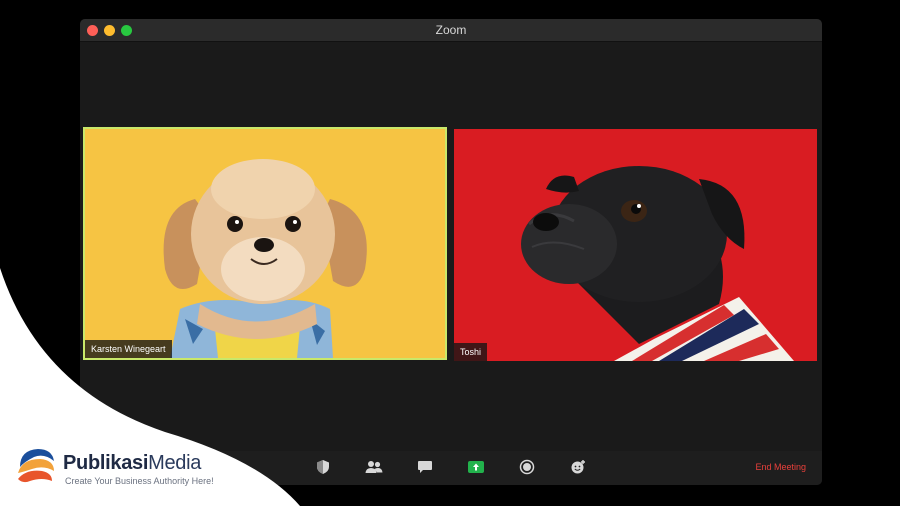  Describe the element at coordinates (106, 463) in the screenshot. I see `brand-name-bold: Publikasi` at that location.